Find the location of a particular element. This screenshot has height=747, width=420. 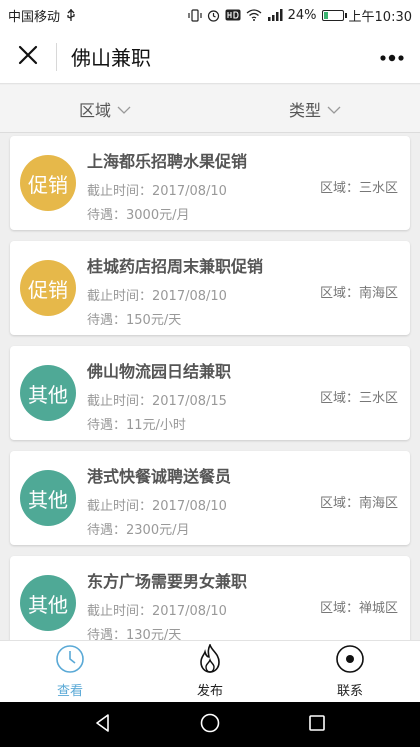

back-button is located at coordinates (103, 725).